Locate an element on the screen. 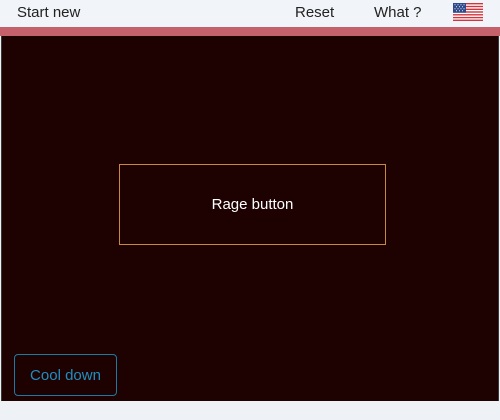 Image resolution: width=500 pixels, height=420 pixels. rage-button: Rage button is located at coordinates (252, 204).